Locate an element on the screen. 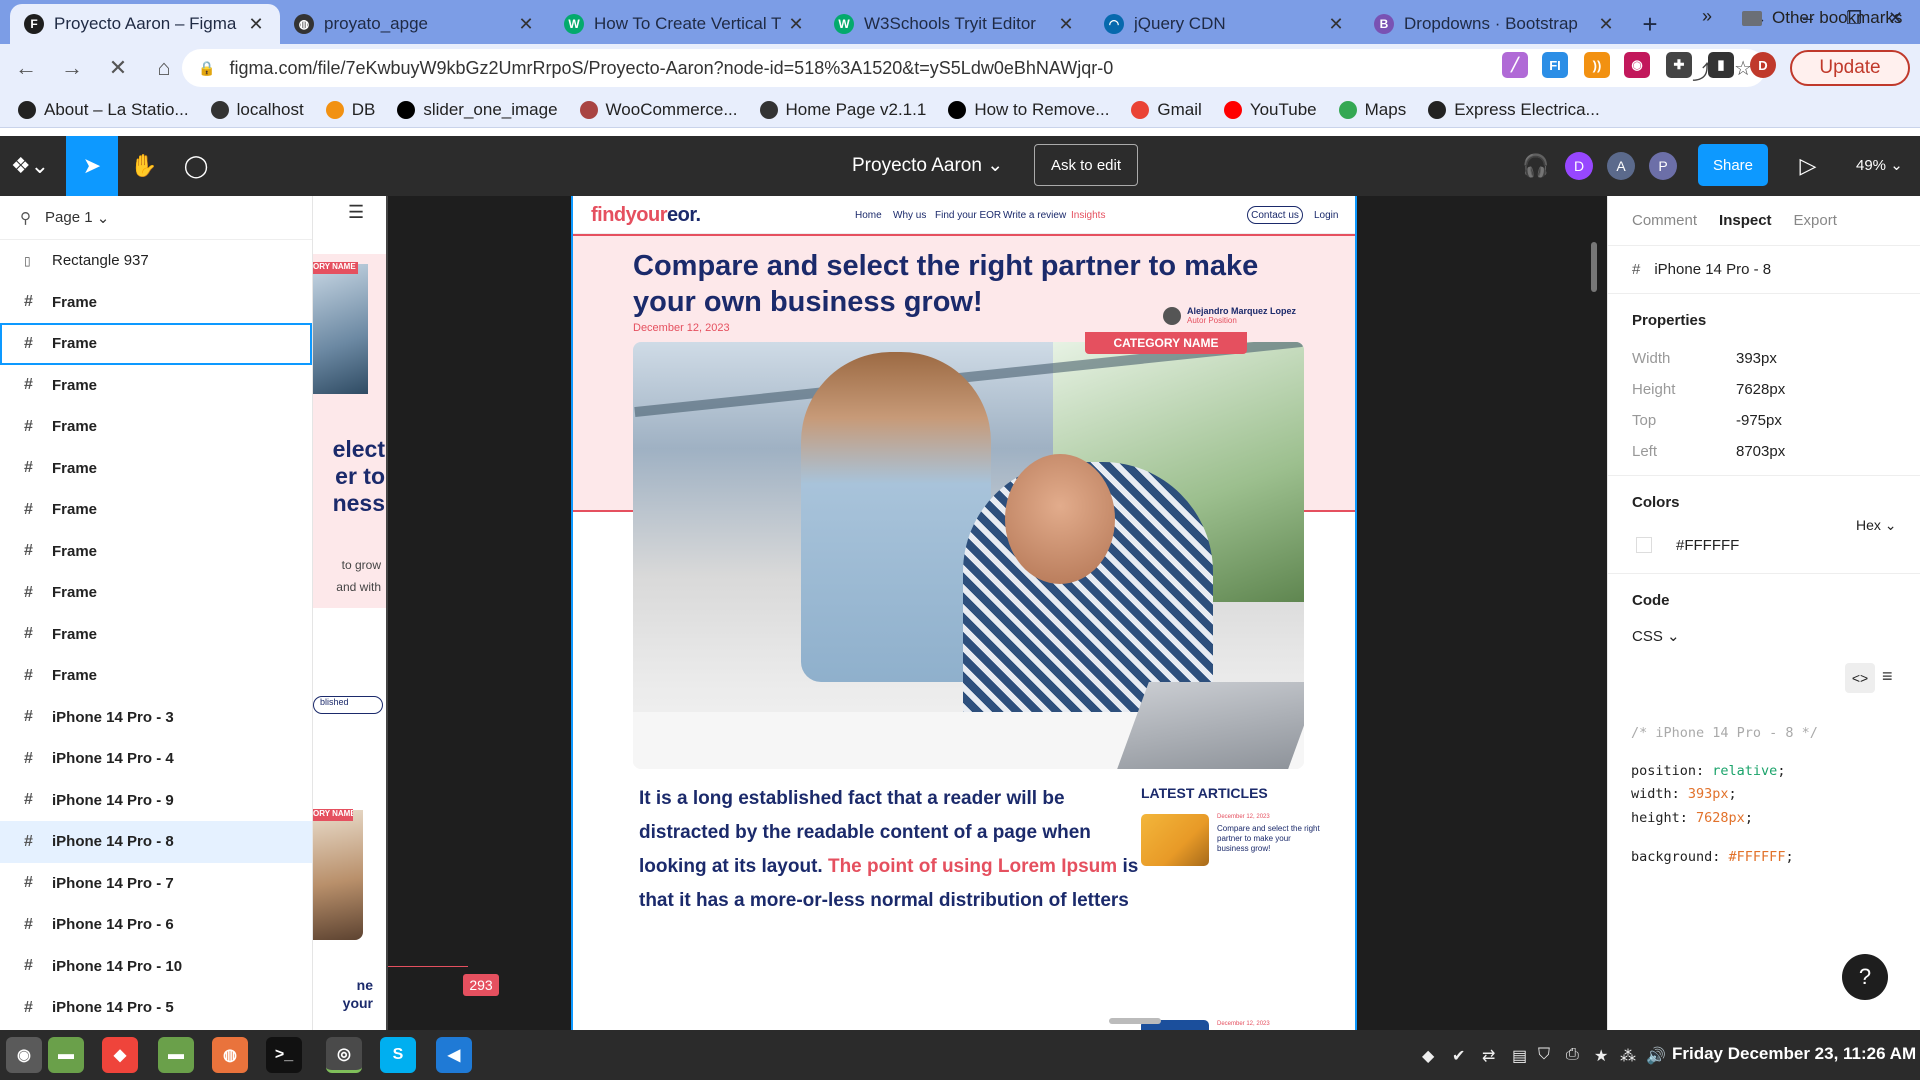 The width and height of the screenshot is (1920, 1080). browser-tab: B Dropdowns · Bootstrap ✕ is located at coordinates (1495, 24).